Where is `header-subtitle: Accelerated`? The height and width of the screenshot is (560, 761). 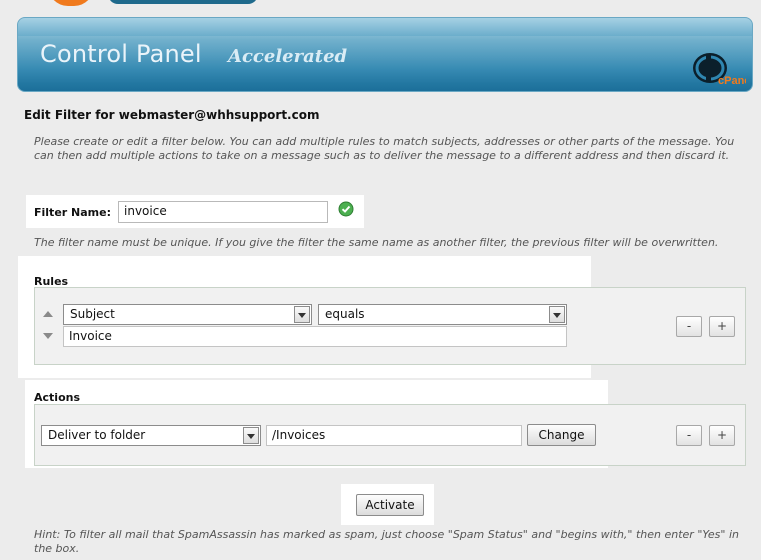 header-subtitle: Accelerated is located at coordinates (288, 56).